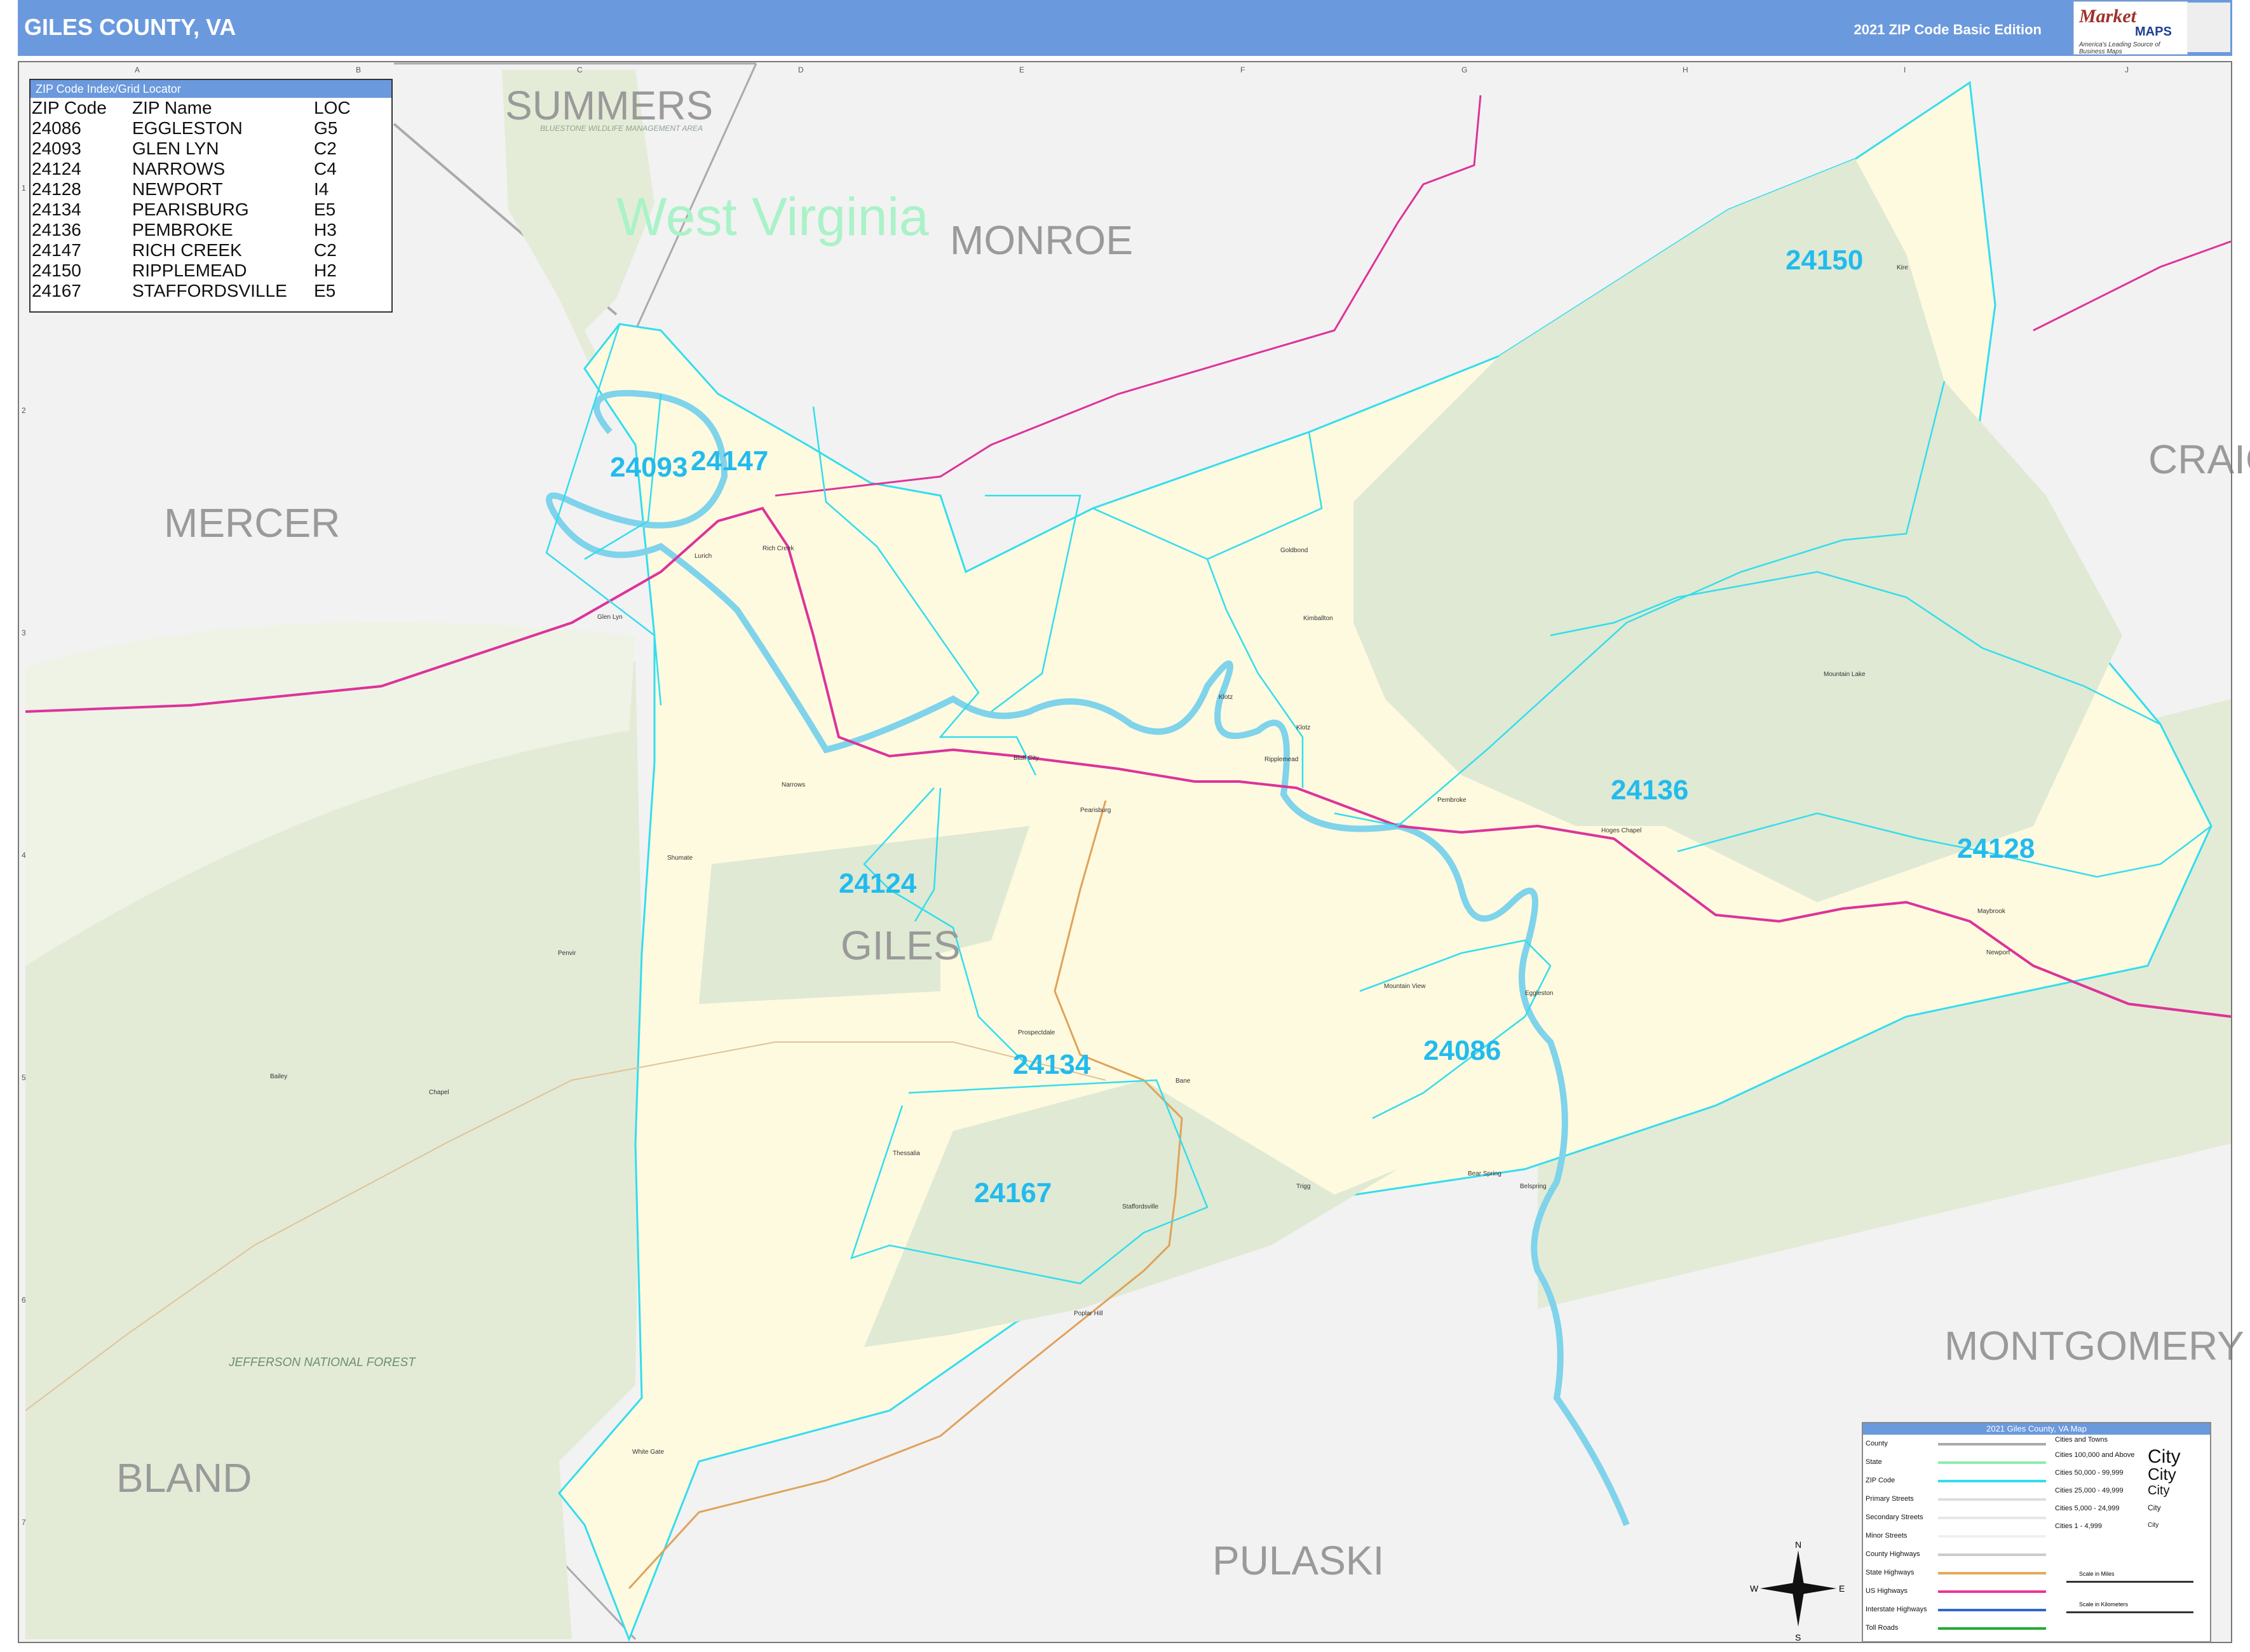 Image resolution: width=2250 pixels, height=1652 pixels. What do you see at coordinates (332, 108) in the screenshot?
I see `zip-index-header: LOC` at bounding box center [332, 108].